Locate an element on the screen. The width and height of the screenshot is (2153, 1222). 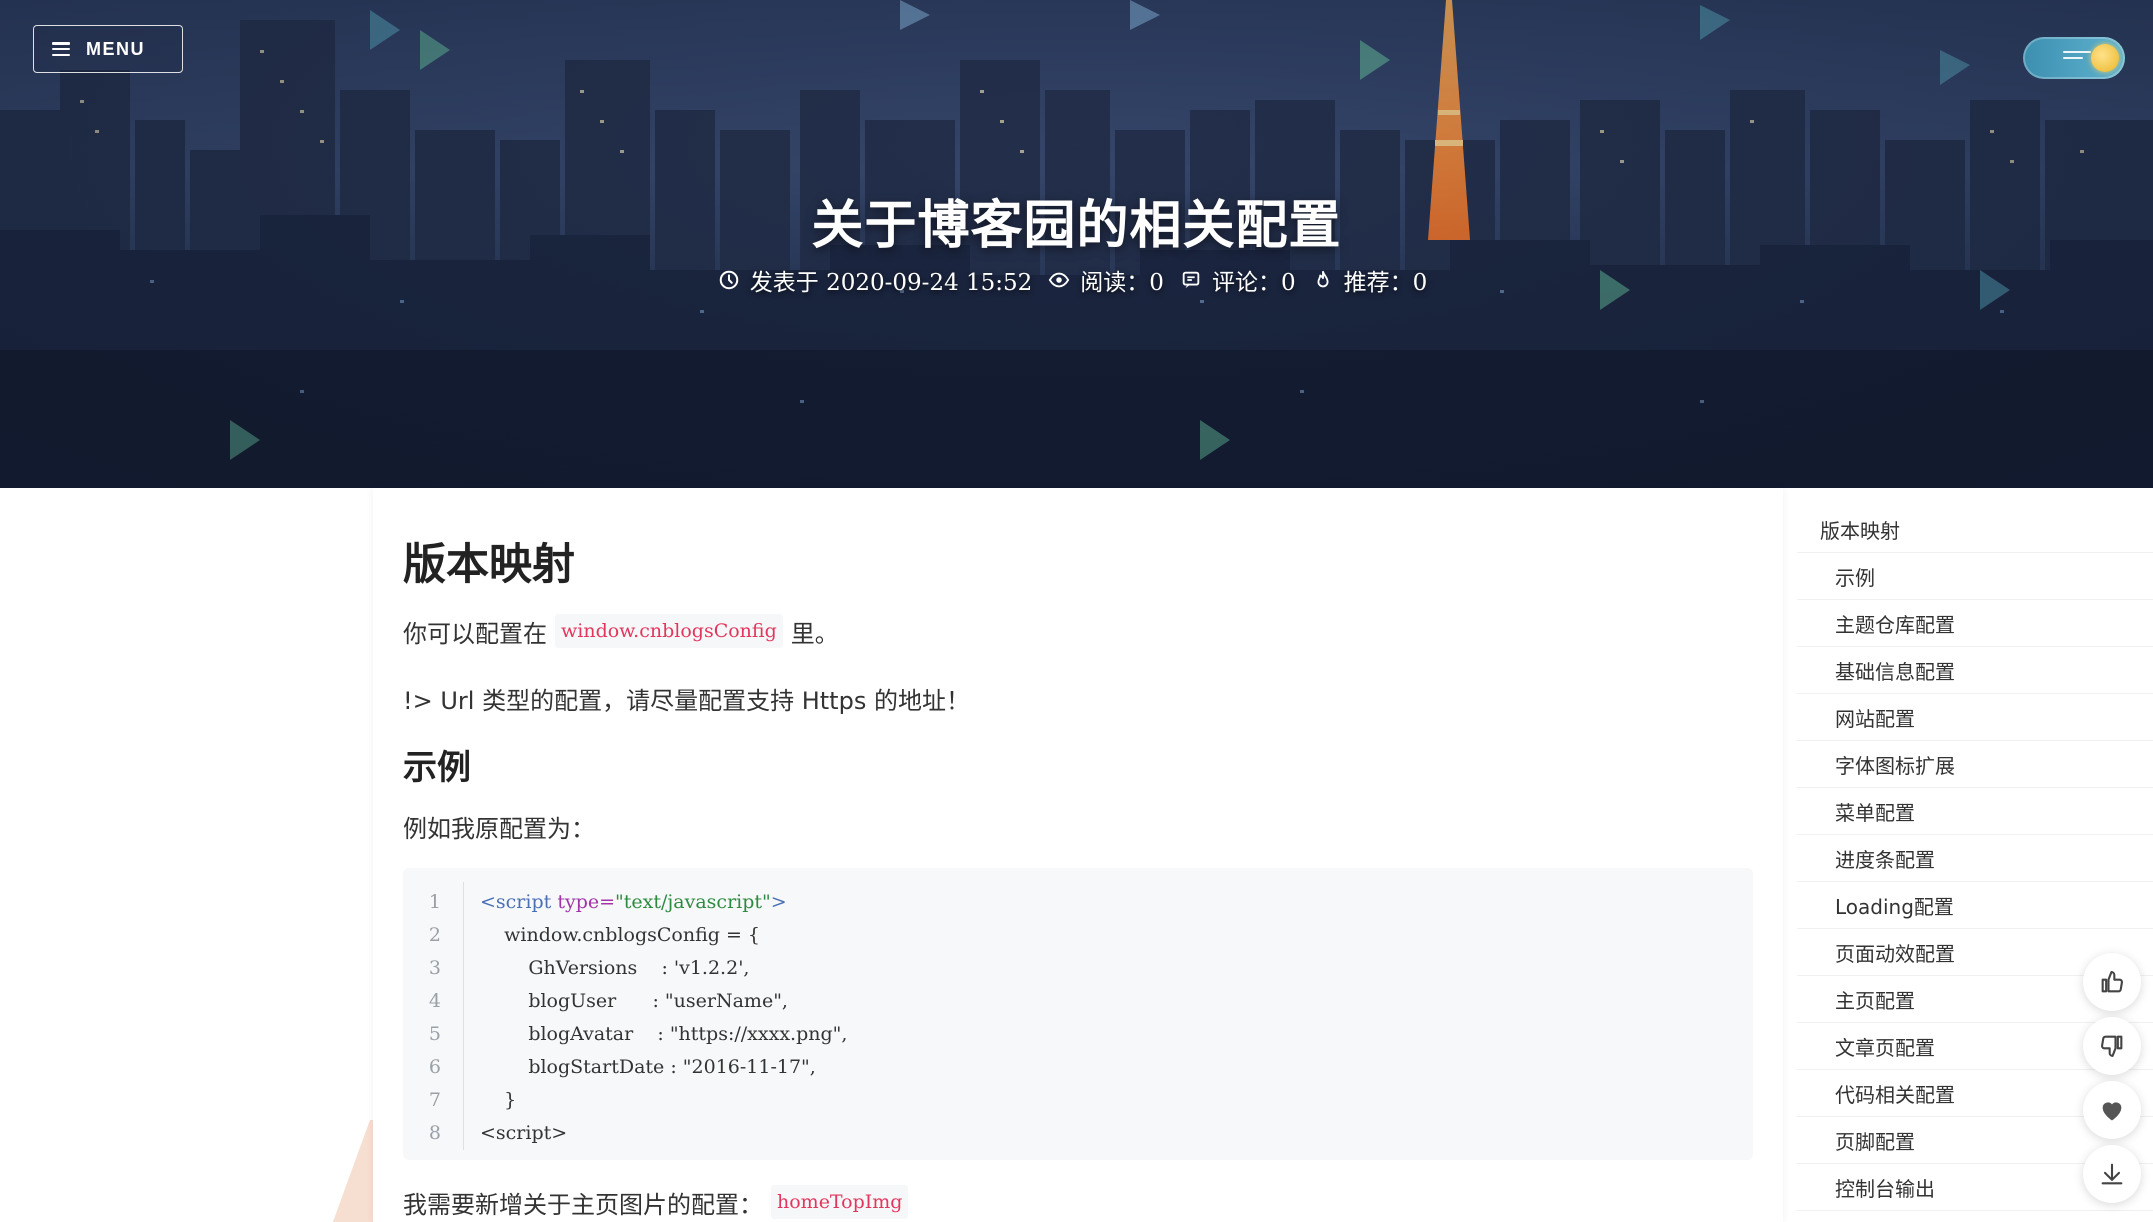
paragraph-new-config: 我需要新增关于主页图片的配置： homeTopImg is located at coordinates (659, 1202).